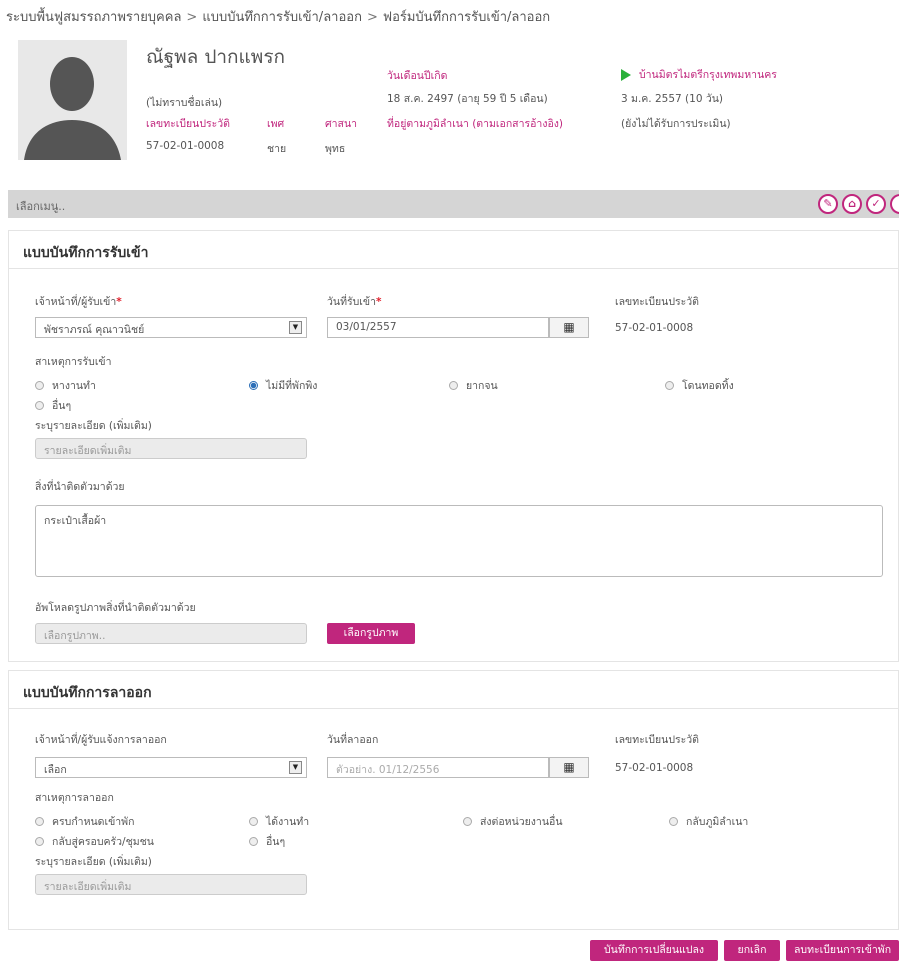 This screenshot has width=899, height=964. I want to click on center-date: 3 ม.ค. 2557 (10 วัน), so click(672, 99).